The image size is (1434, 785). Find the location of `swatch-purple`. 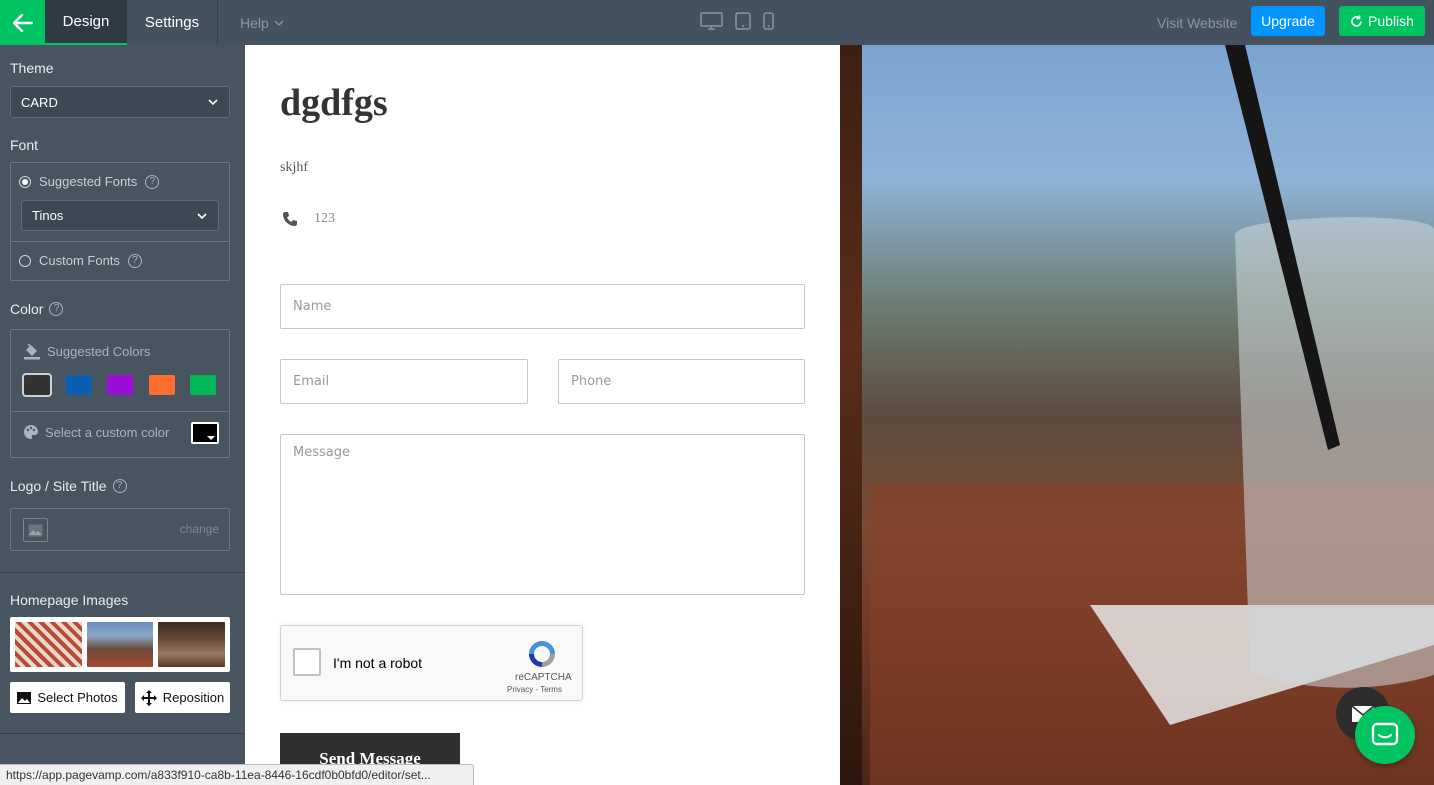

swatch-purple is located at coordinates (120, 385).